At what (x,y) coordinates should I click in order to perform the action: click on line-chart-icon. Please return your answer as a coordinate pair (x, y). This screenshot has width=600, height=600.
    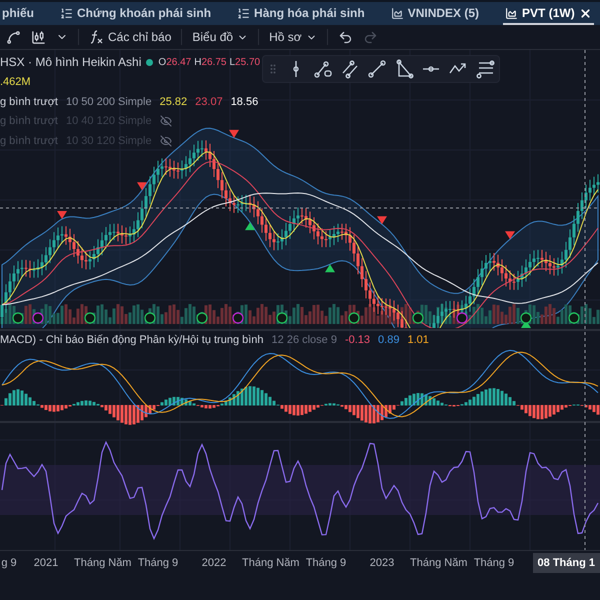
    Looking at the image, I should click on (13, 37).